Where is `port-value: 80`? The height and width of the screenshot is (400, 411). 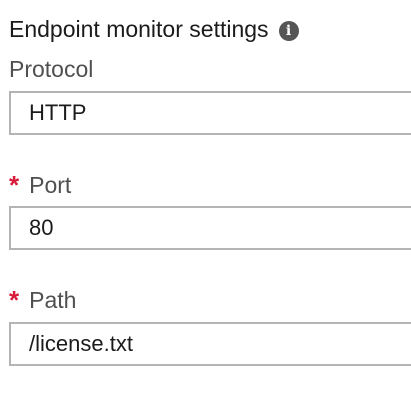
port-value: 80 is located at coordinates (41, 227).